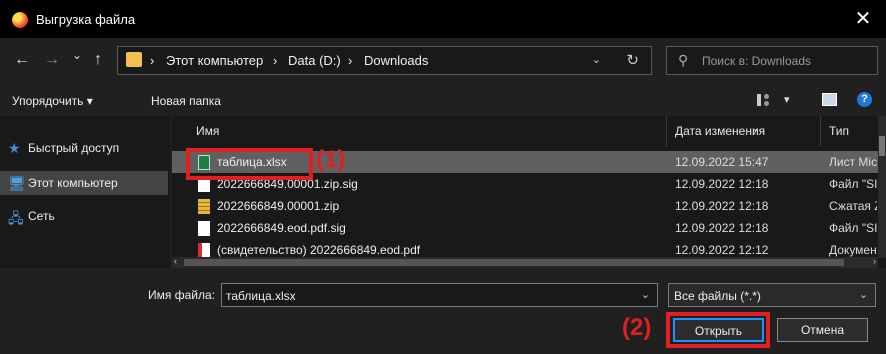  What do you see at coordinates (186, 101) in the screenshot?
I see `new-folder-button: Новая папка` at bounding box center [186, 101].